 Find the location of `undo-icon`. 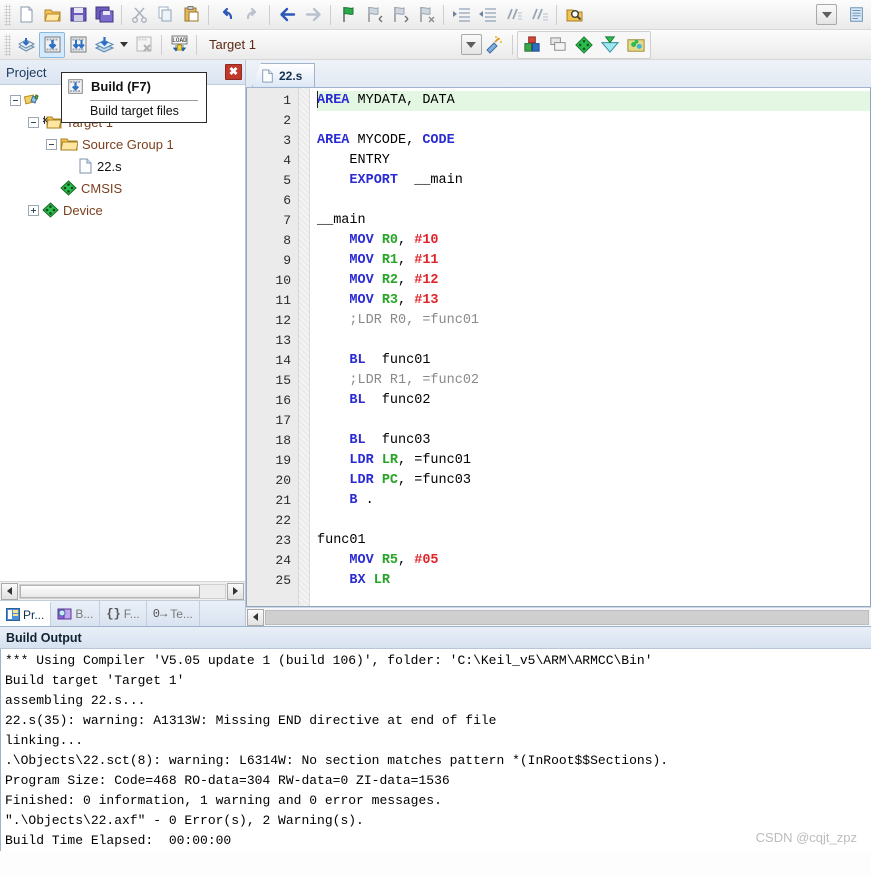

undo-icon is located at coordinates (226, 15).